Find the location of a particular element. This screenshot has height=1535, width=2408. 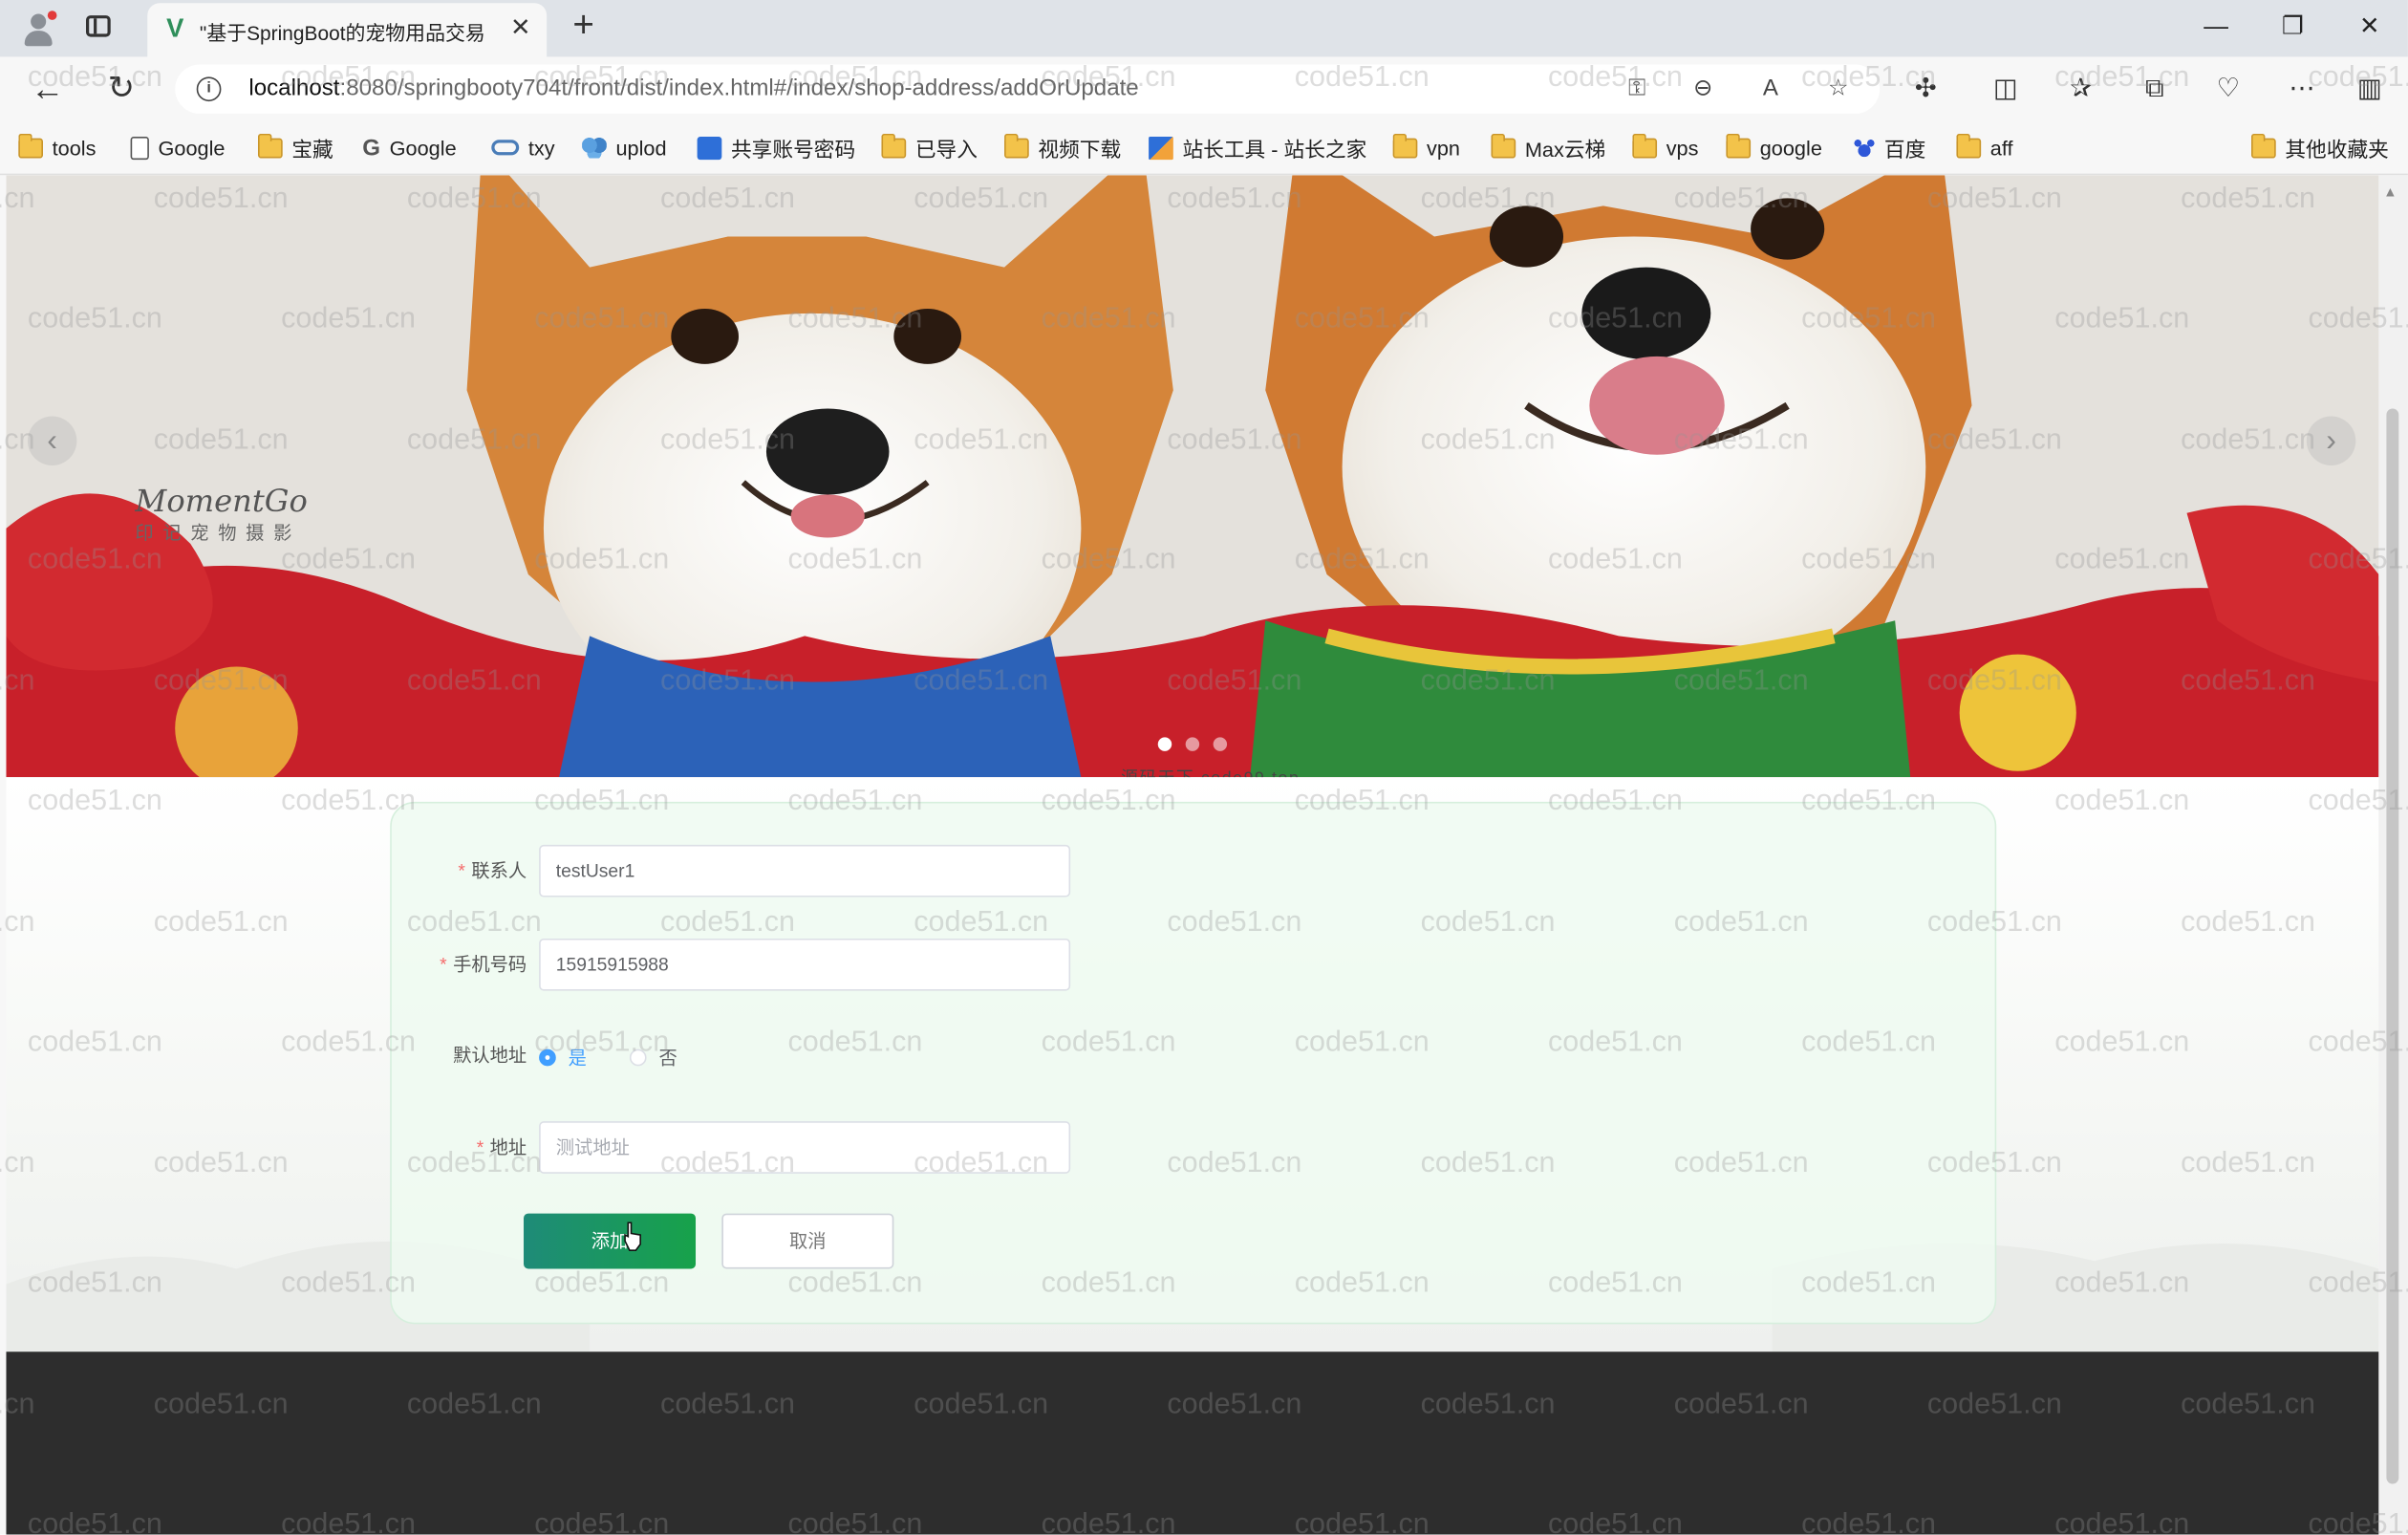

tab-title: "基于SpringBoot的宠物用品交易 is located at coordinates (342, 33).